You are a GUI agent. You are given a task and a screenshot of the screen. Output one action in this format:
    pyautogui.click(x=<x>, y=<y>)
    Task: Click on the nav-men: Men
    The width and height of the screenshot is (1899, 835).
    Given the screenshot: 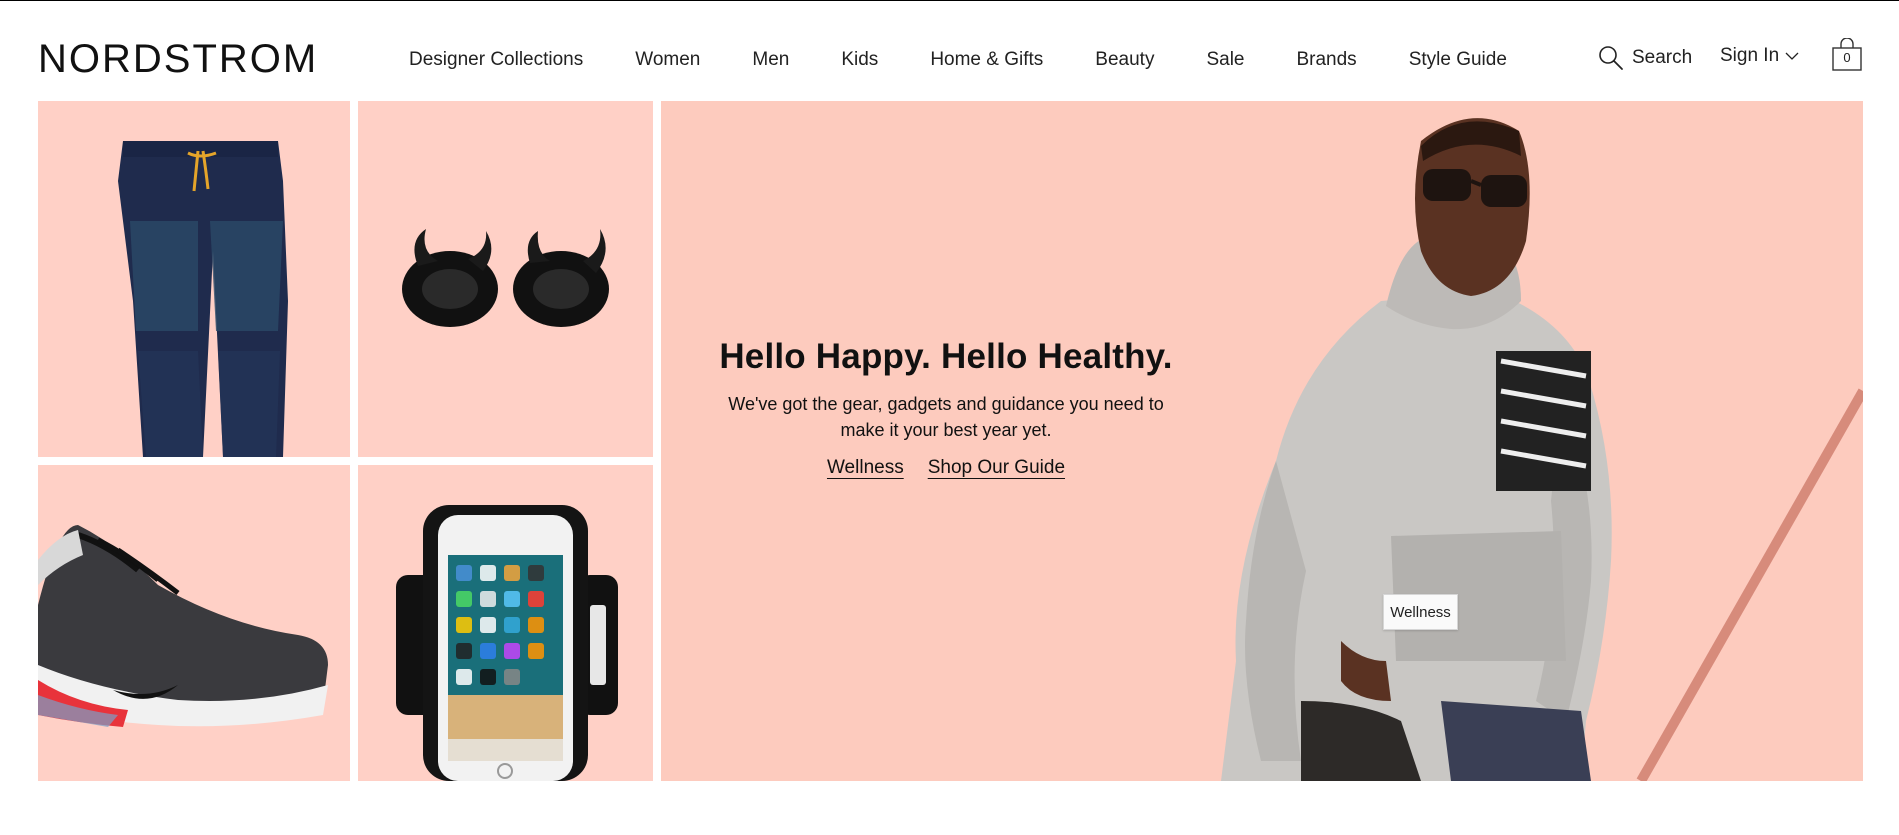 What is the action you would take?
    pyautogui.click(x=770, y=60)
    